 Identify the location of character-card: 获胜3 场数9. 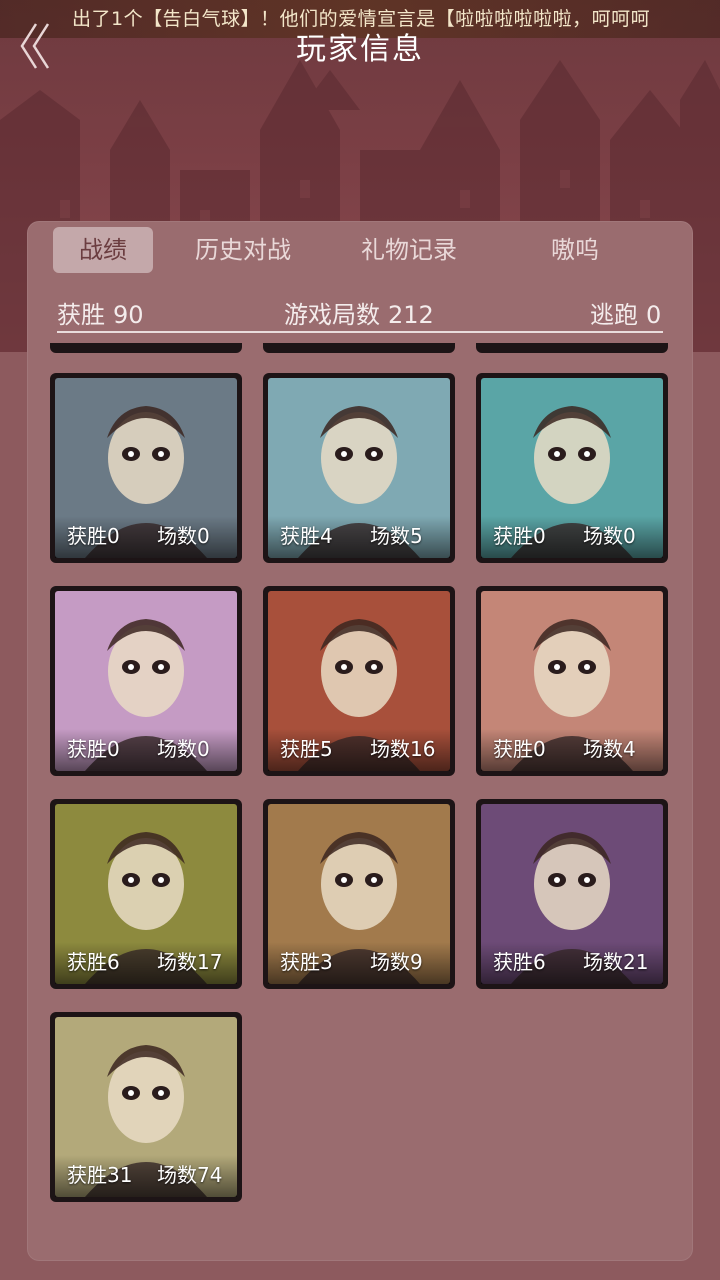
(359, 894).